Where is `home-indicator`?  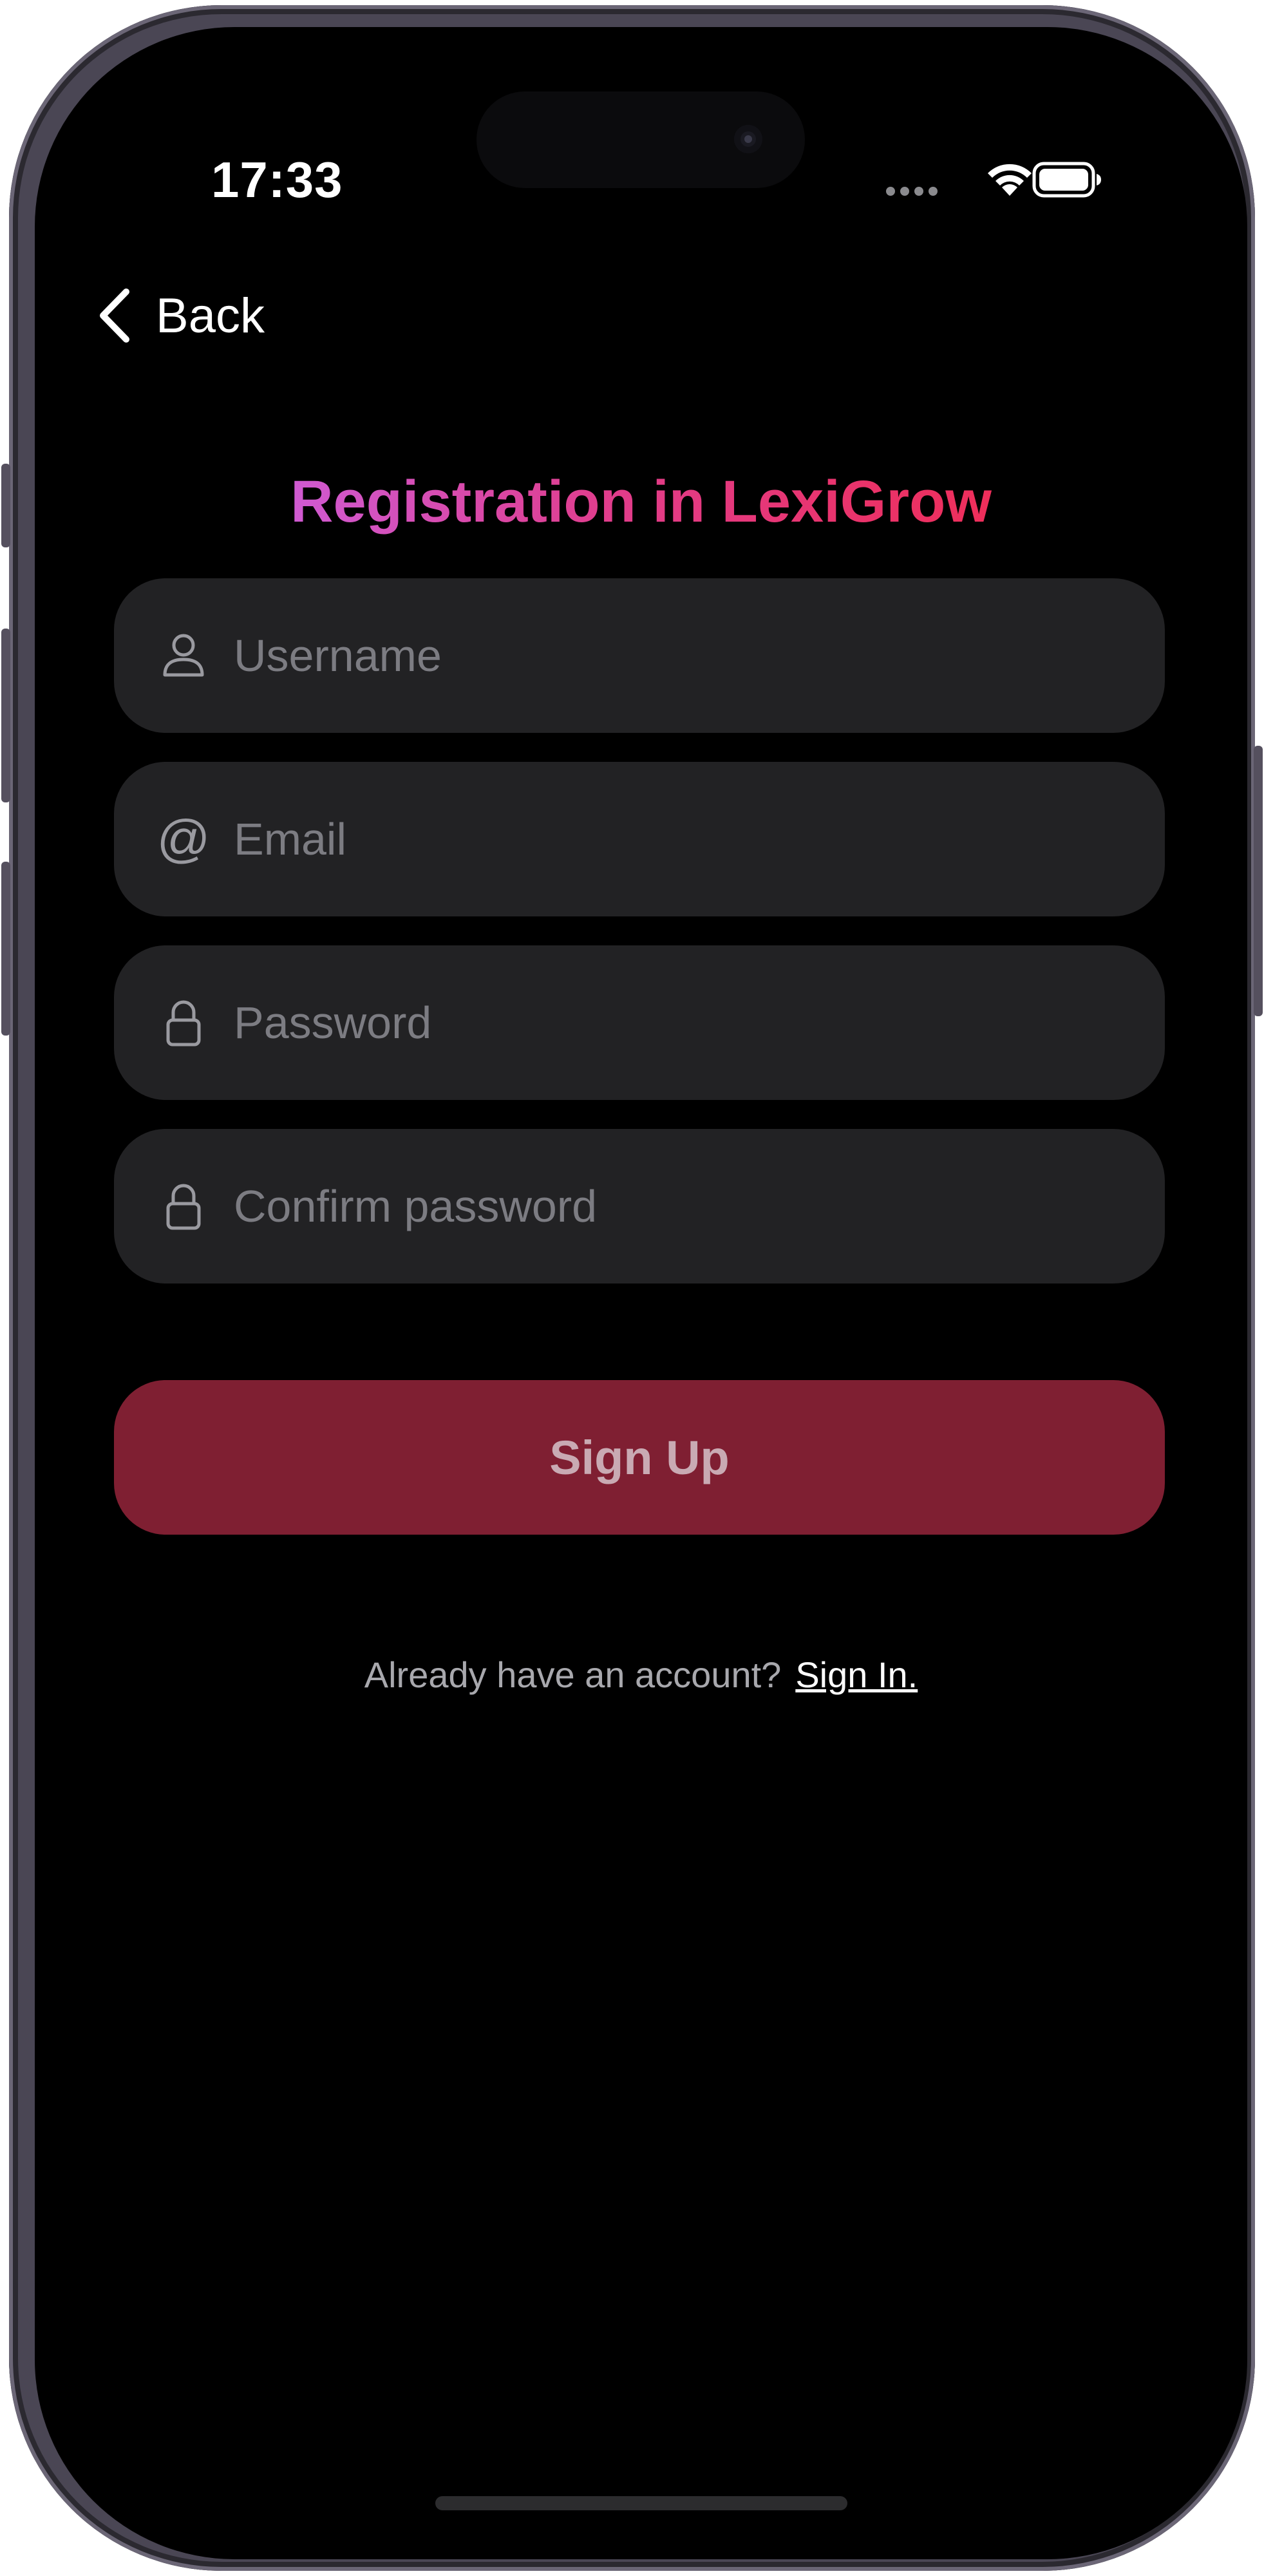
home-indicator is located at coordinates (641, 2503).